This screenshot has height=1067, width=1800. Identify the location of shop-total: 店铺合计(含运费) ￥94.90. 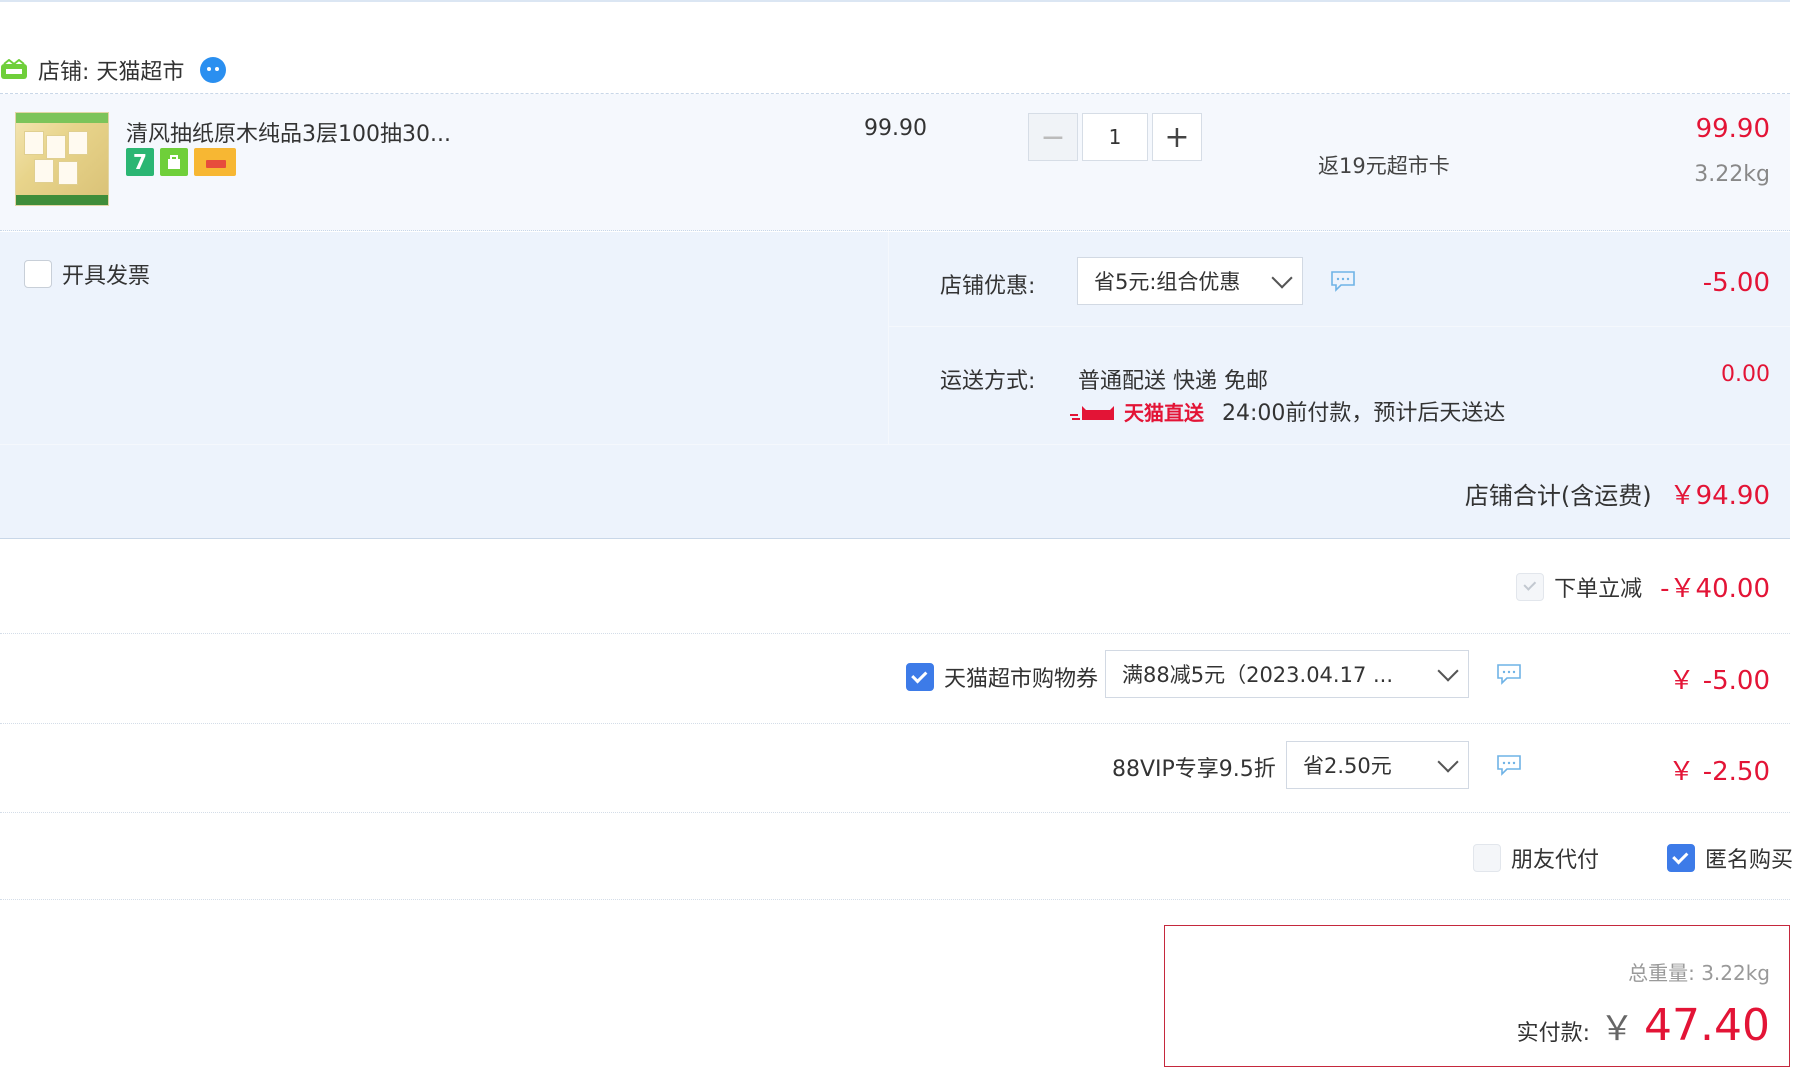
(1617, 493).